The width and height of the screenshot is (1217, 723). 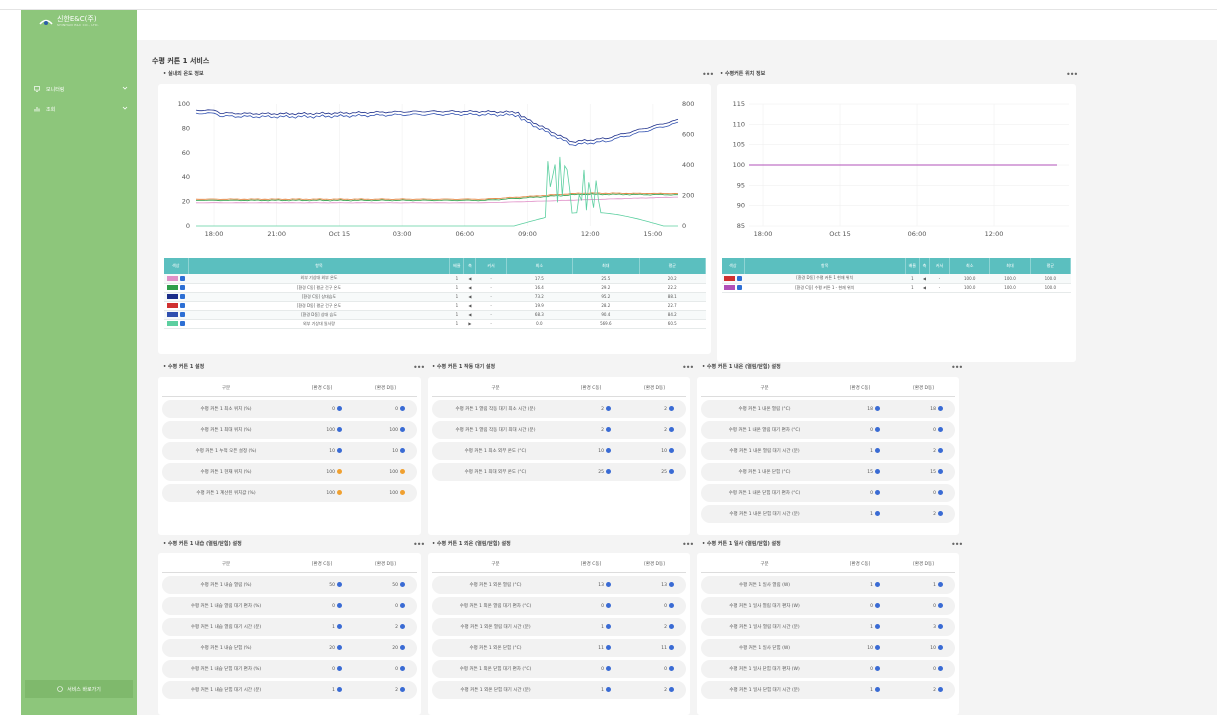 What do you see at coordinates (435, 306) in the screenshot?
I see `legend1-row: [환경 D동] 평균 건구 온도 1 ◀ -19.9 28.2 22.7` at bounding box center [435, 306].